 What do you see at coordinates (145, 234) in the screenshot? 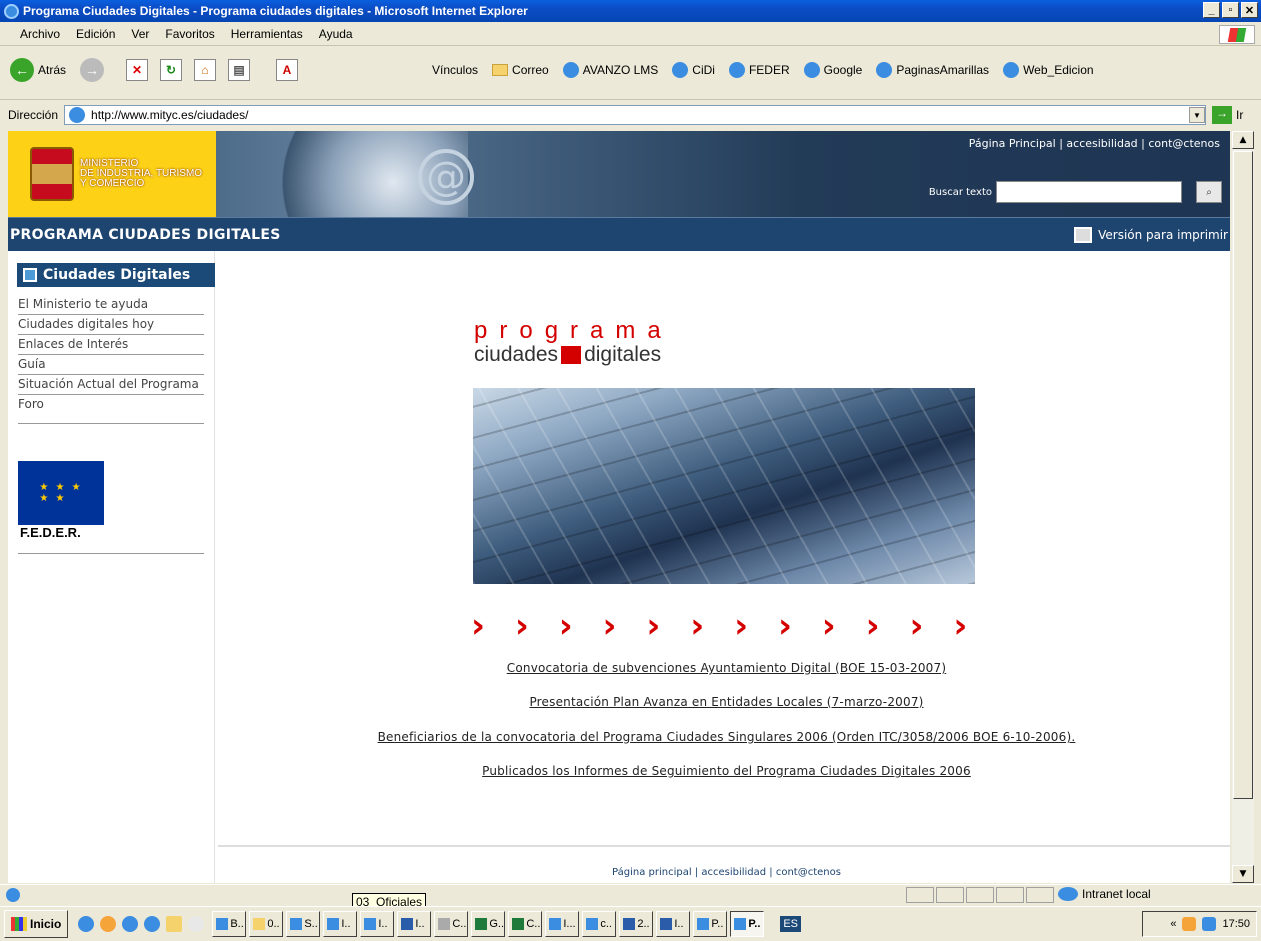
I see `page-title: PROGRAMA CIUDADES DIGITALES` at bounding box center [145, 234].